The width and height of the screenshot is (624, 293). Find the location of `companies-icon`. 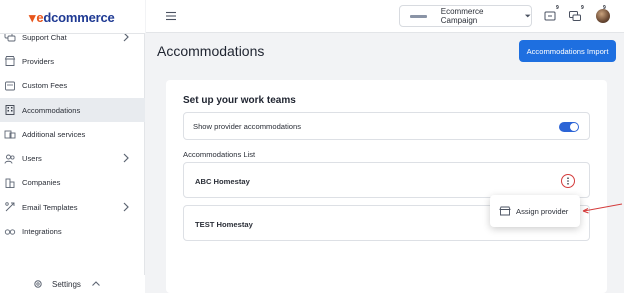

companies-icon is located at coordinates (10, 183).